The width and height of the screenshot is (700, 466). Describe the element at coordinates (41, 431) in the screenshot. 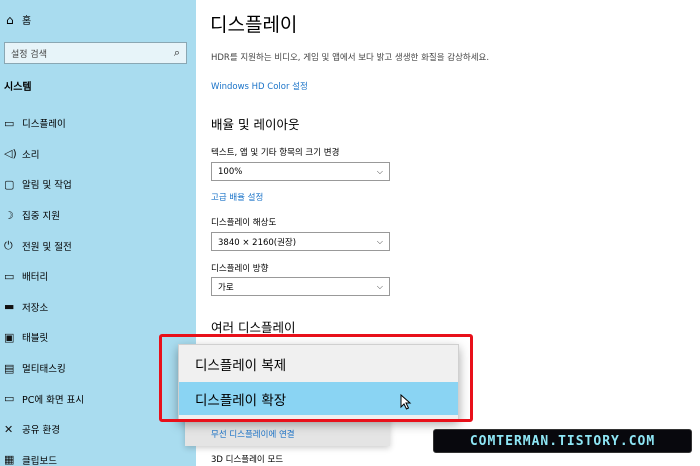

I see `sidebar-item-label: 공유 환경` at that location.